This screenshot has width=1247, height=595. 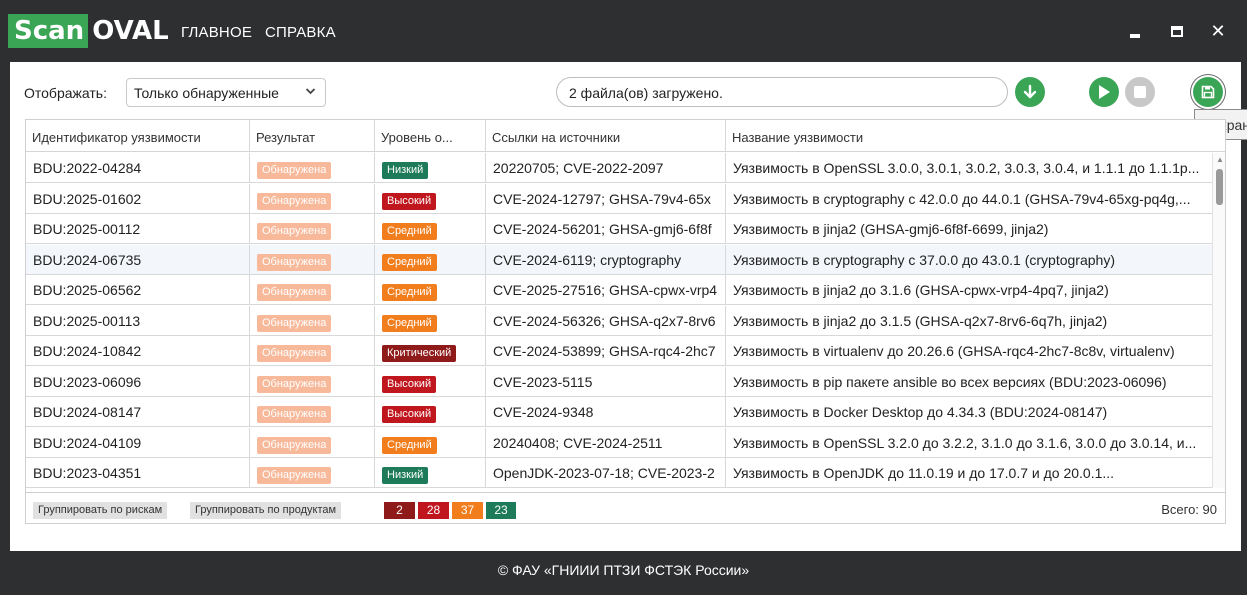 What do you see at coordinates (138, 229) in the screenshot?
I see `cell-id: BDU:2025-00112` at bounding box center [138, 229].